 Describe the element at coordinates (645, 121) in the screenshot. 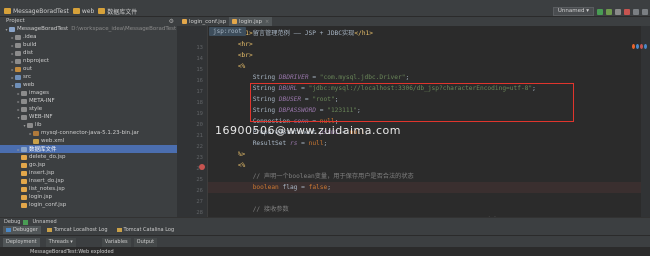

I see `right-scroll-gutter` at that location.